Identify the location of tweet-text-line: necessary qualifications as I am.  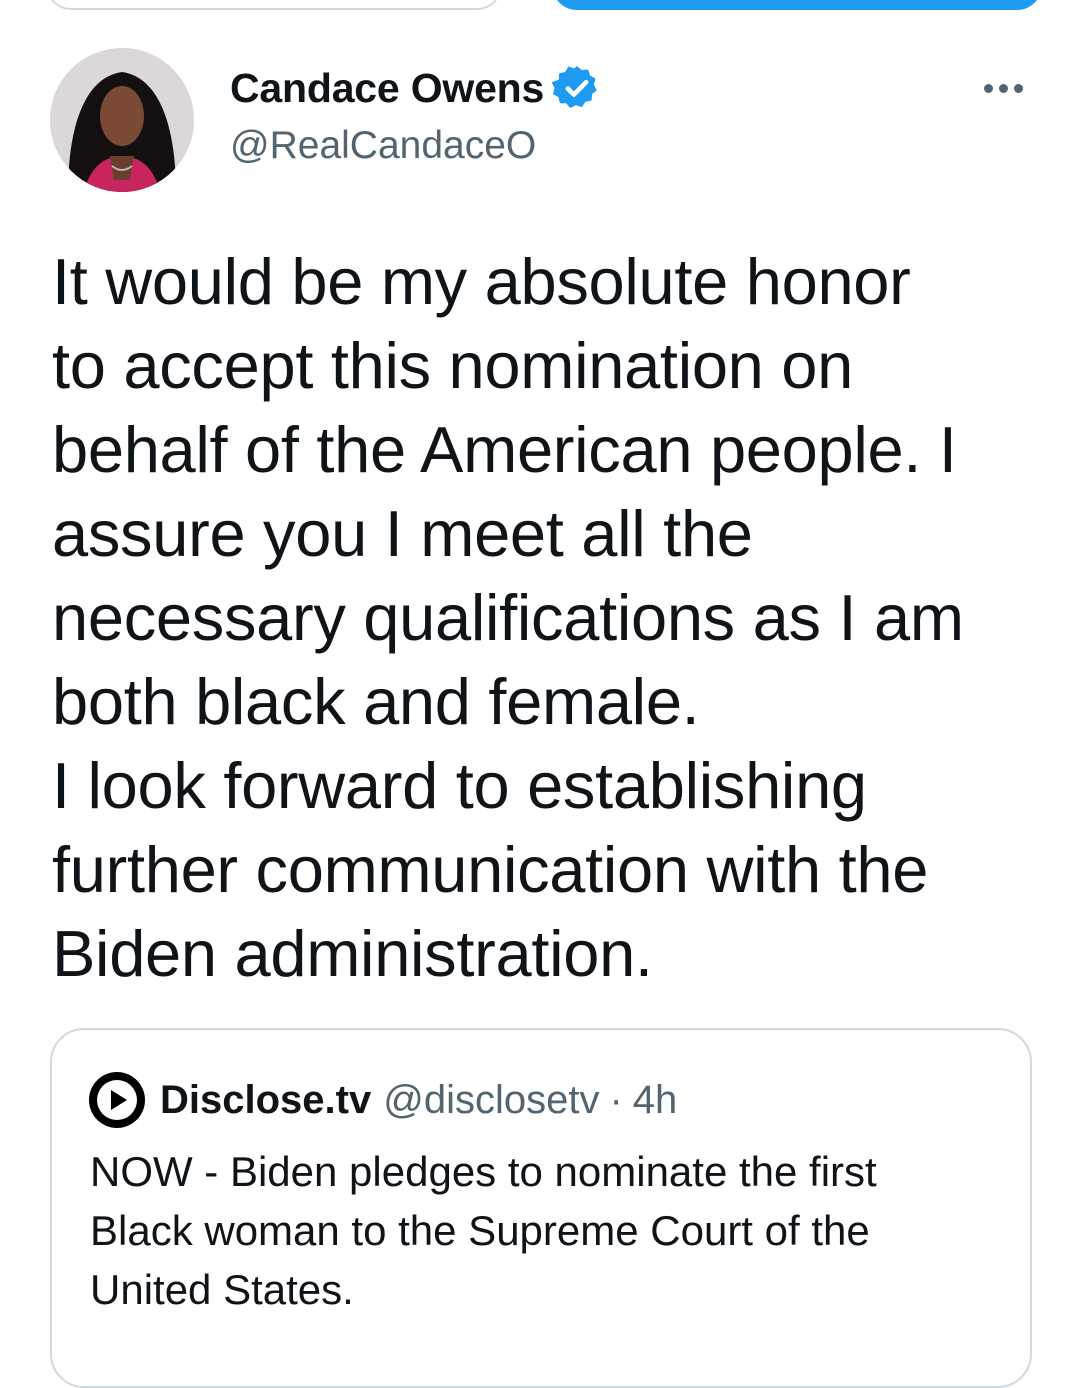
(508, 617).